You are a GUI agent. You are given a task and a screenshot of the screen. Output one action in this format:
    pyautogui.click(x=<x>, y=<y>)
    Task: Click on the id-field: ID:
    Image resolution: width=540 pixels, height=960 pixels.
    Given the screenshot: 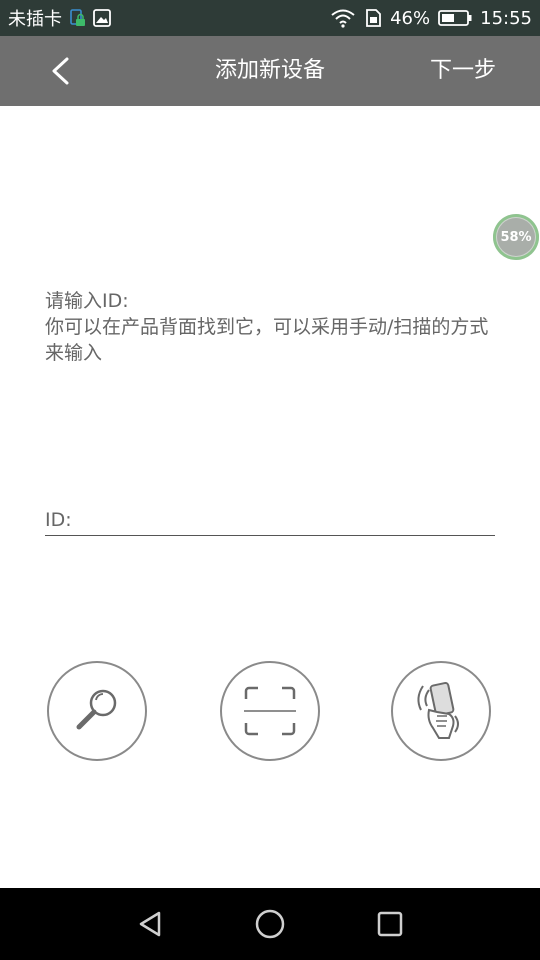 What is the action you would take?
    pyautogui.click(x=270, y=521)
    